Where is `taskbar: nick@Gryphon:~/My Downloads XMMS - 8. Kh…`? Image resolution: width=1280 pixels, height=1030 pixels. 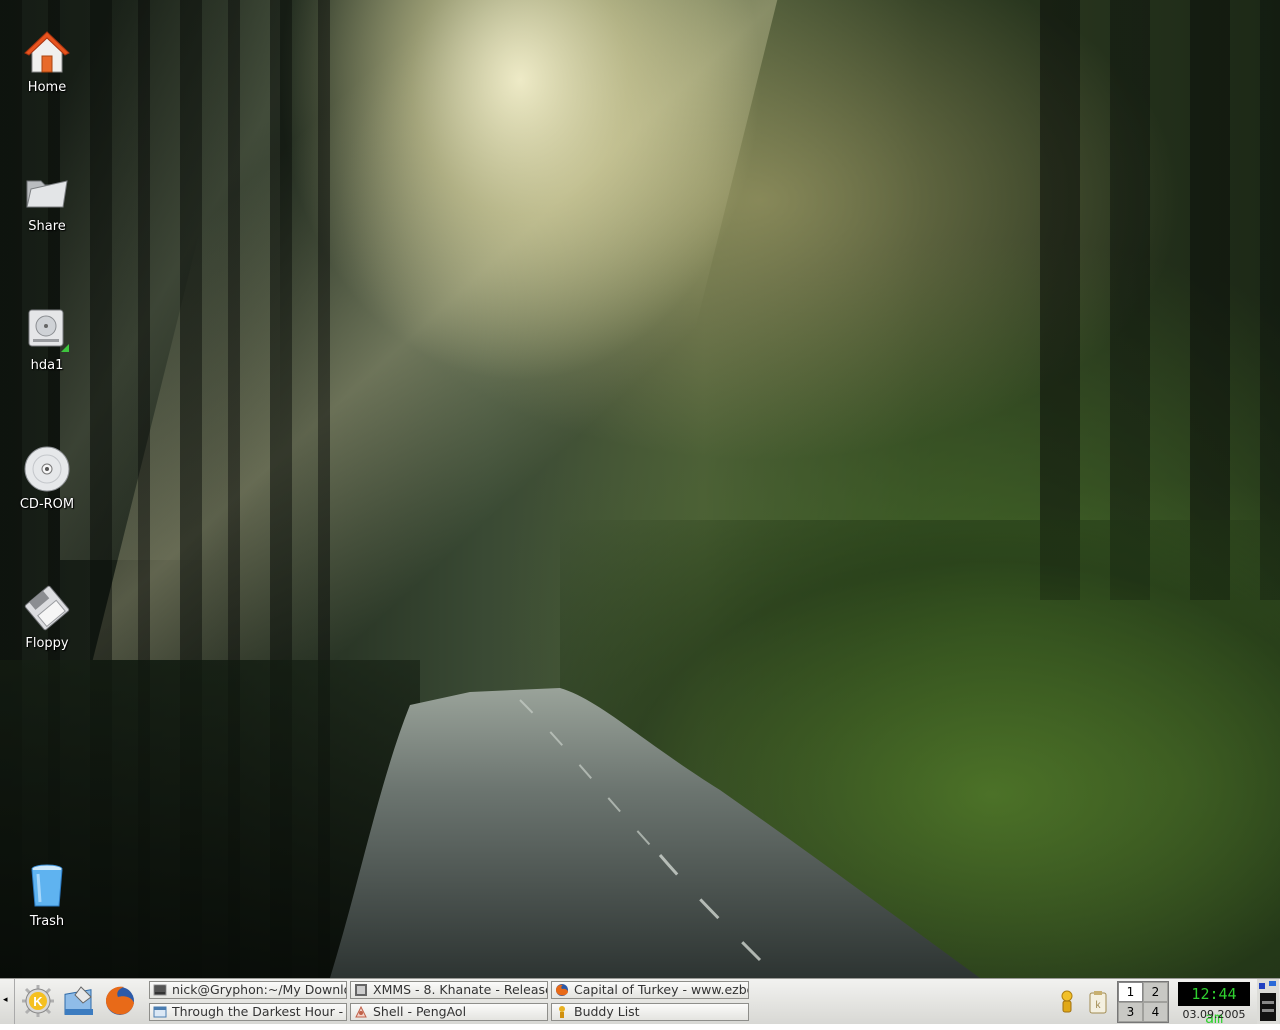 taskbar: nick@Gryphon:~/My Downloads XMMS - 8. Kh… is located at coordinates (450, 1002).